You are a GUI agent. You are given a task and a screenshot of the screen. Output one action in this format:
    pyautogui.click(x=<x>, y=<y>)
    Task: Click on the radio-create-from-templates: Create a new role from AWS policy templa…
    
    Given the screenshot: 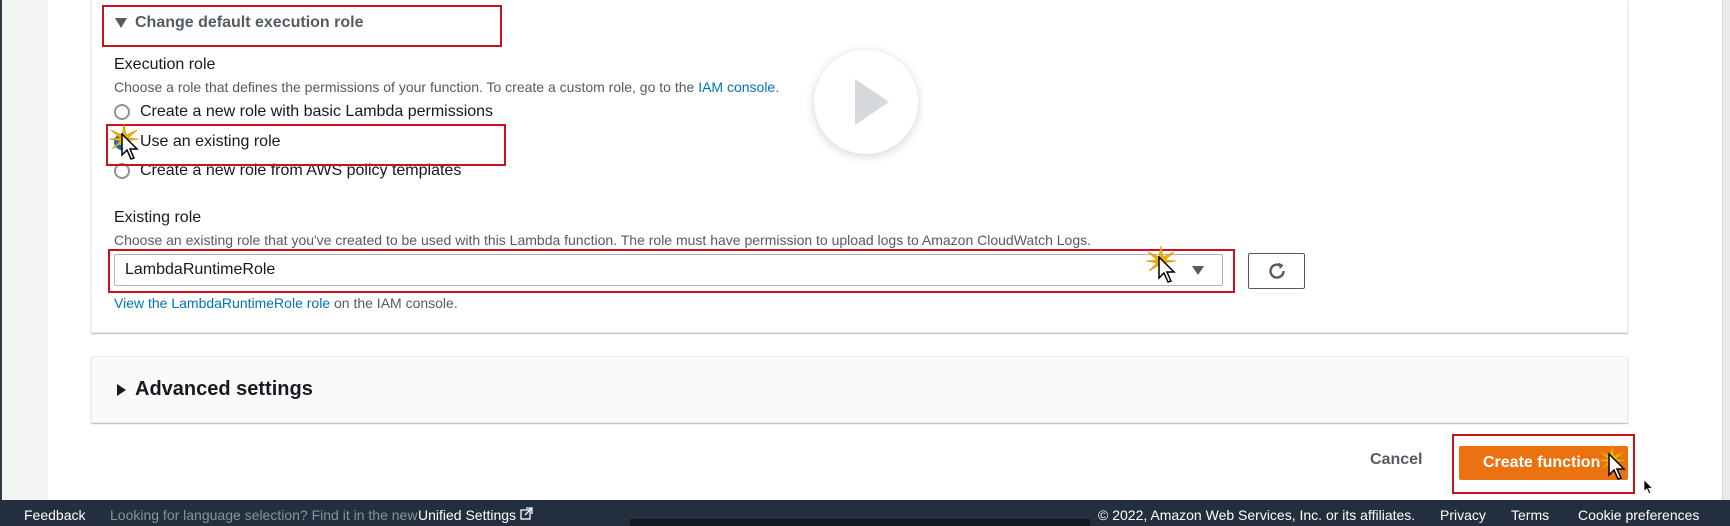 What is the action you would take?
    pyautogui.click(x=287, y=171)
    